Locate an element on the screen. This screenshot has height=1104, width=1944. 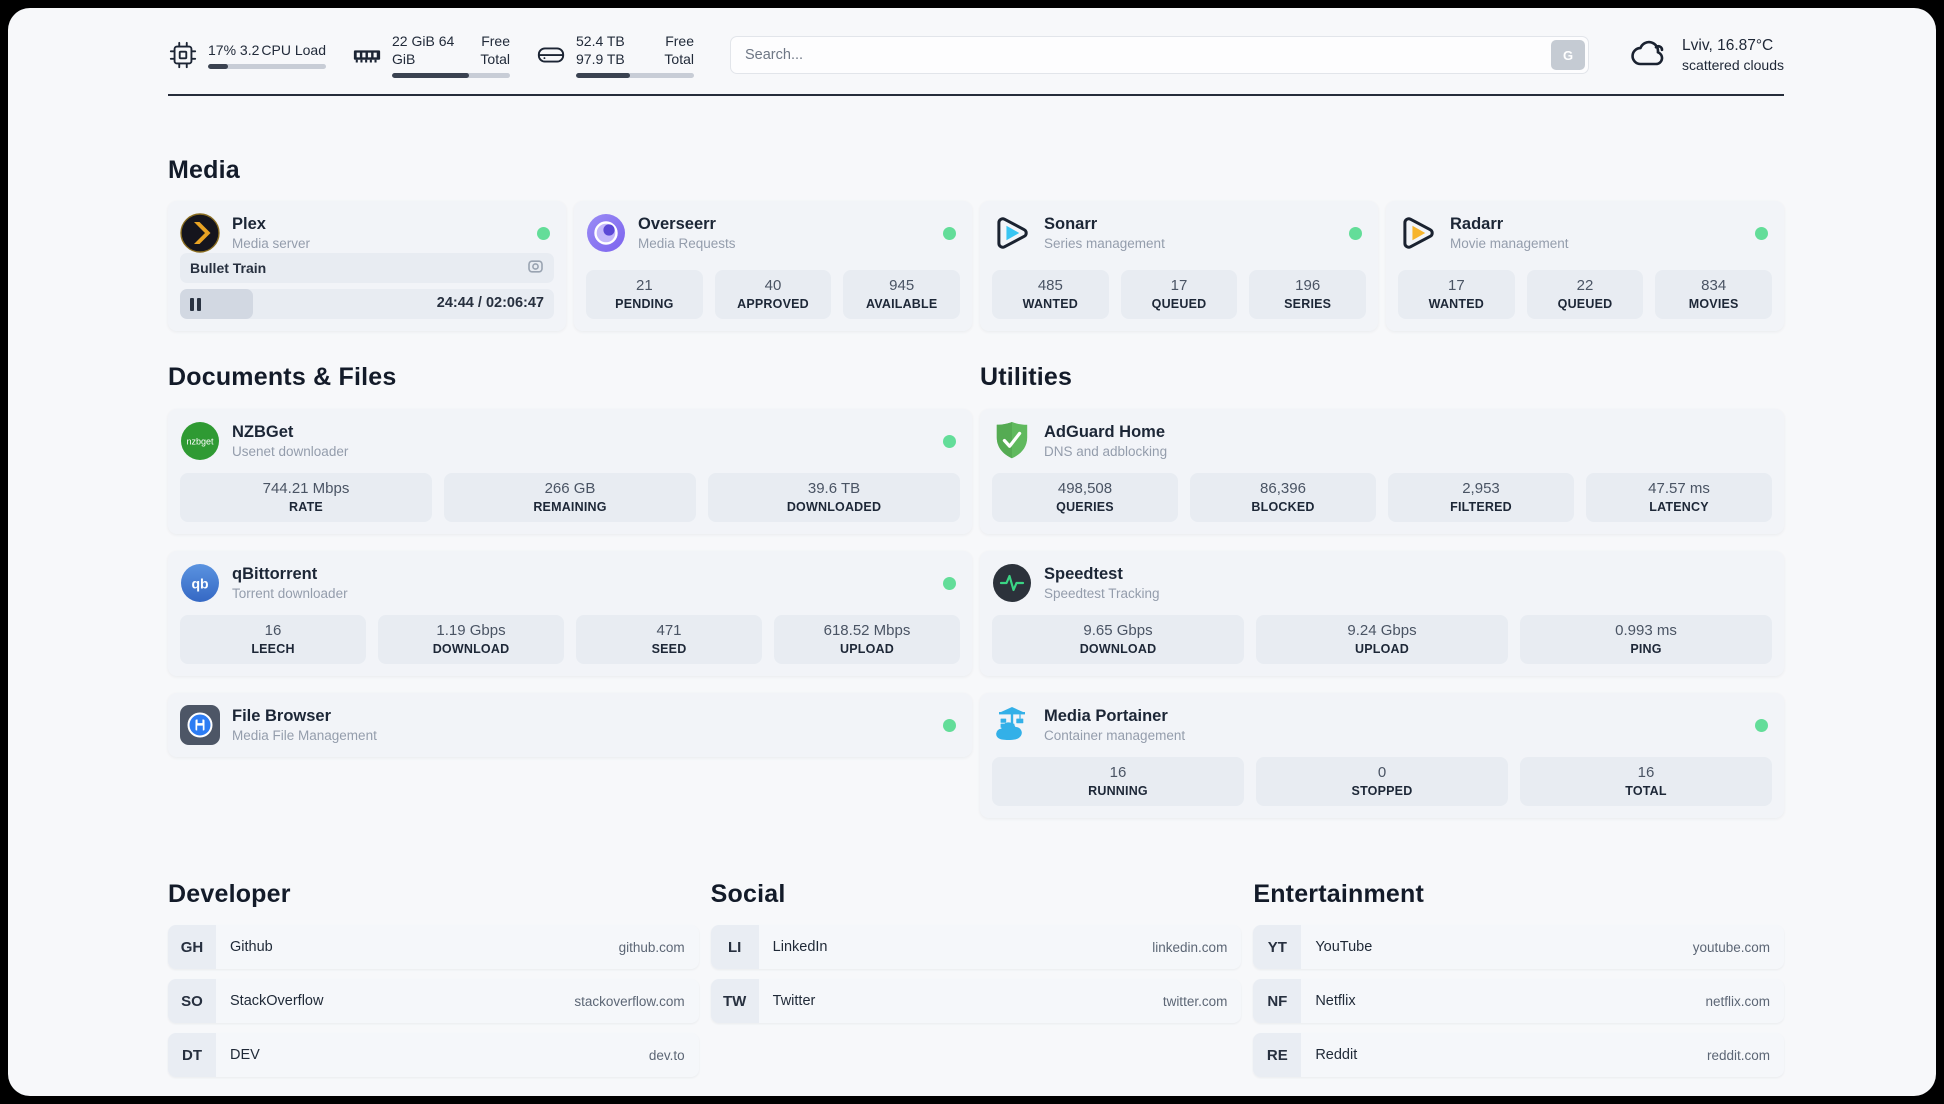
bookmark-badge: SO is located at coordinates (192, 1001).